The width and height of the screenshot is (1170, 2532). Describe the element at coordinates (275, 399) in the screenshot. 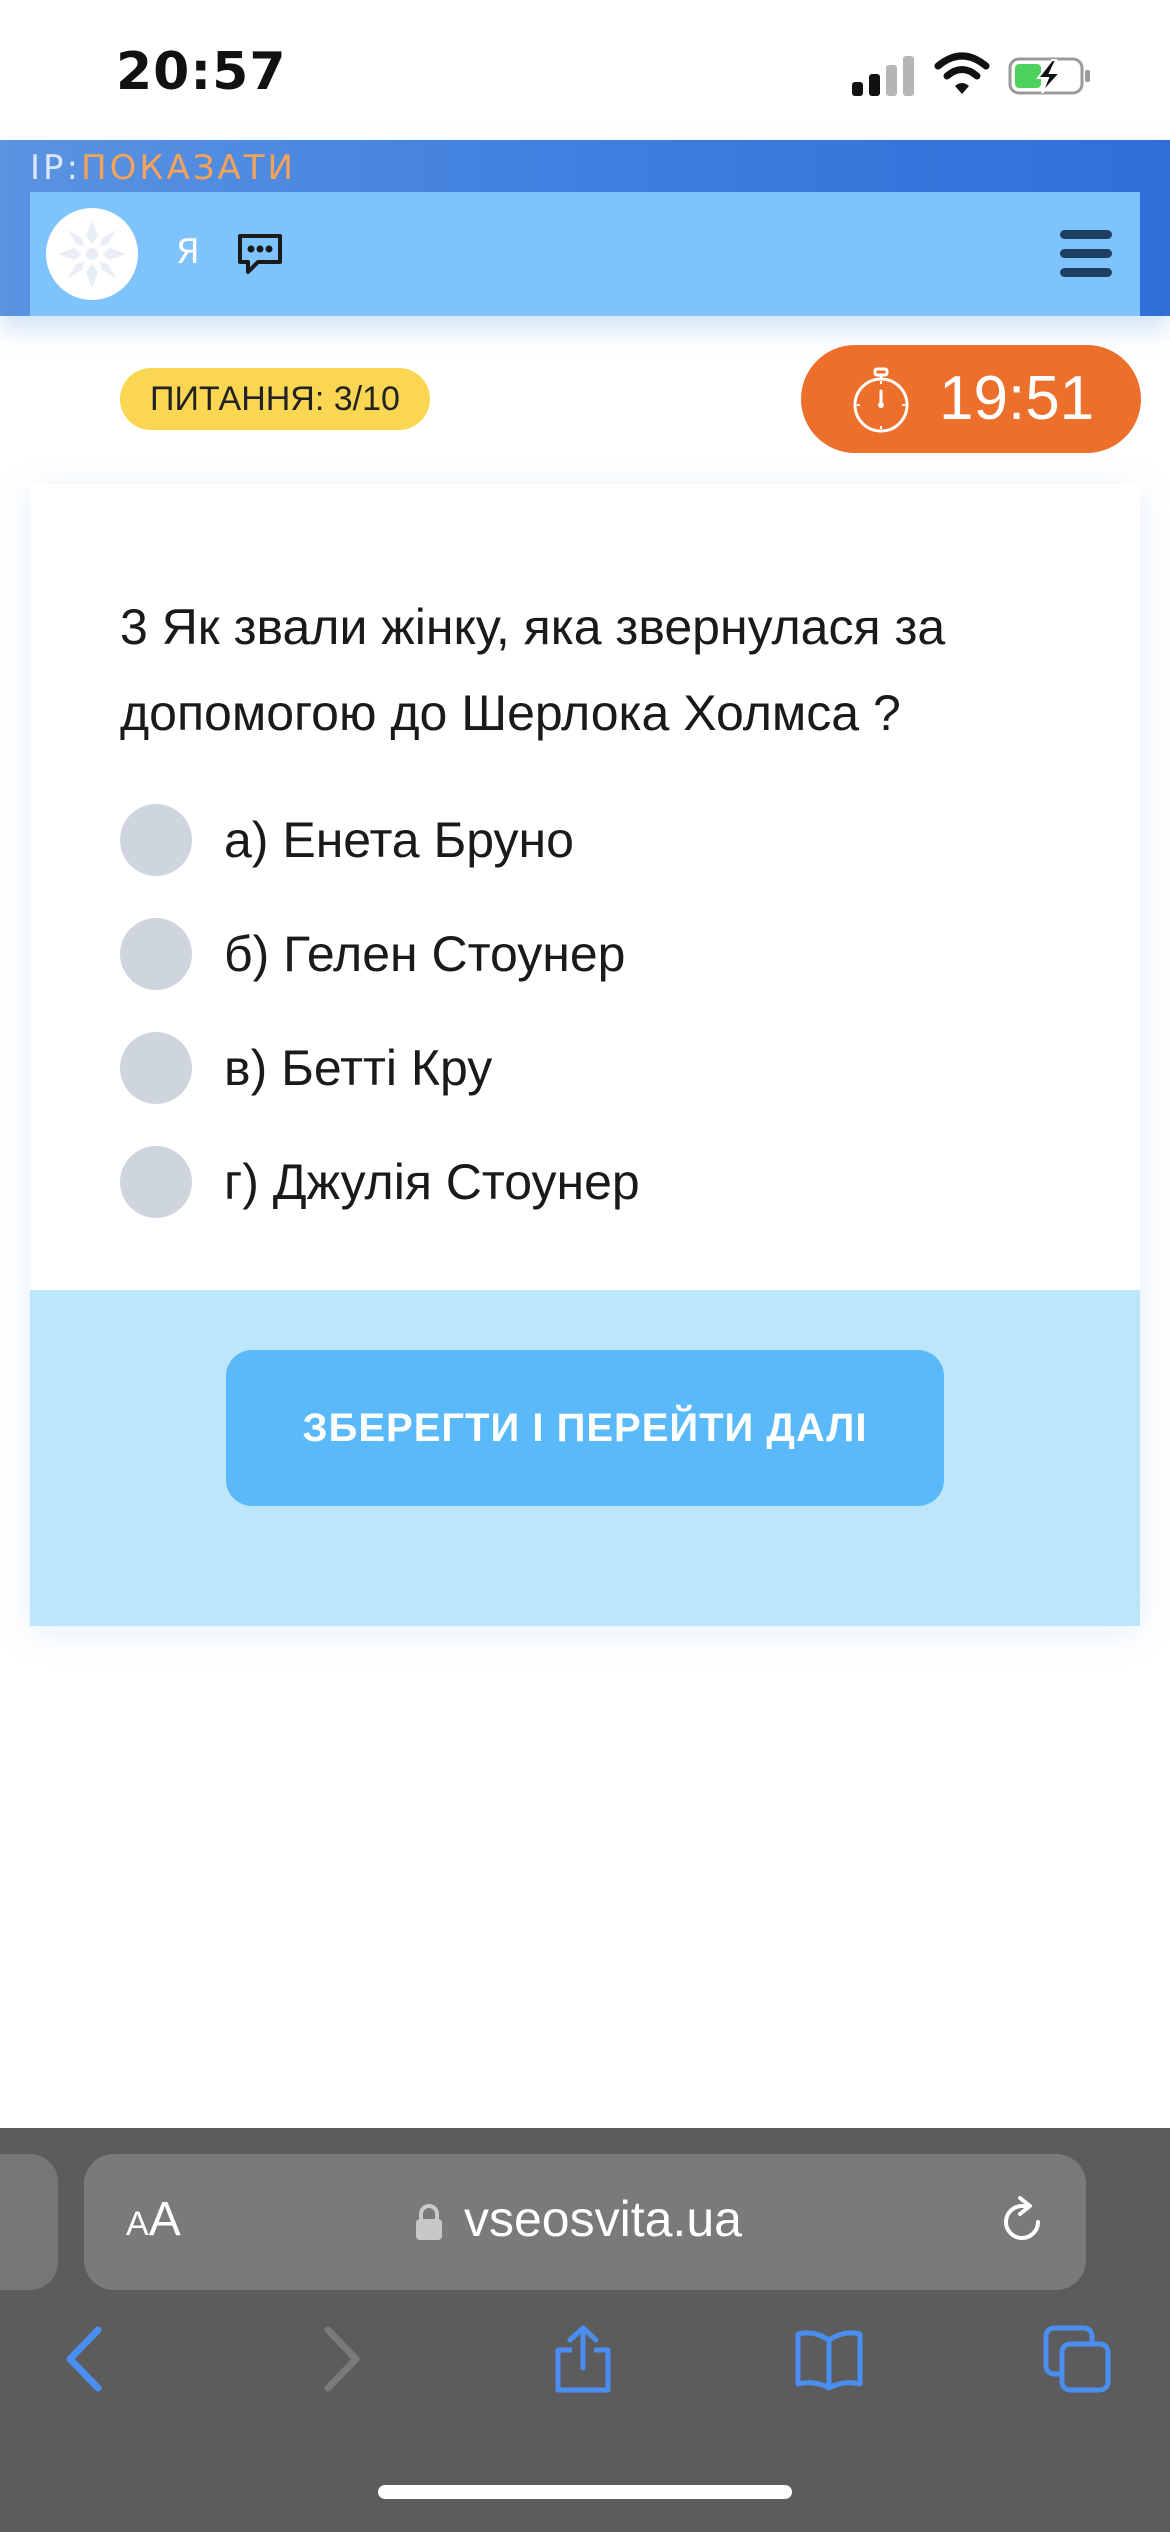

I see `question-counter-badge: ПИТАННЯ: 3/10` at that location.